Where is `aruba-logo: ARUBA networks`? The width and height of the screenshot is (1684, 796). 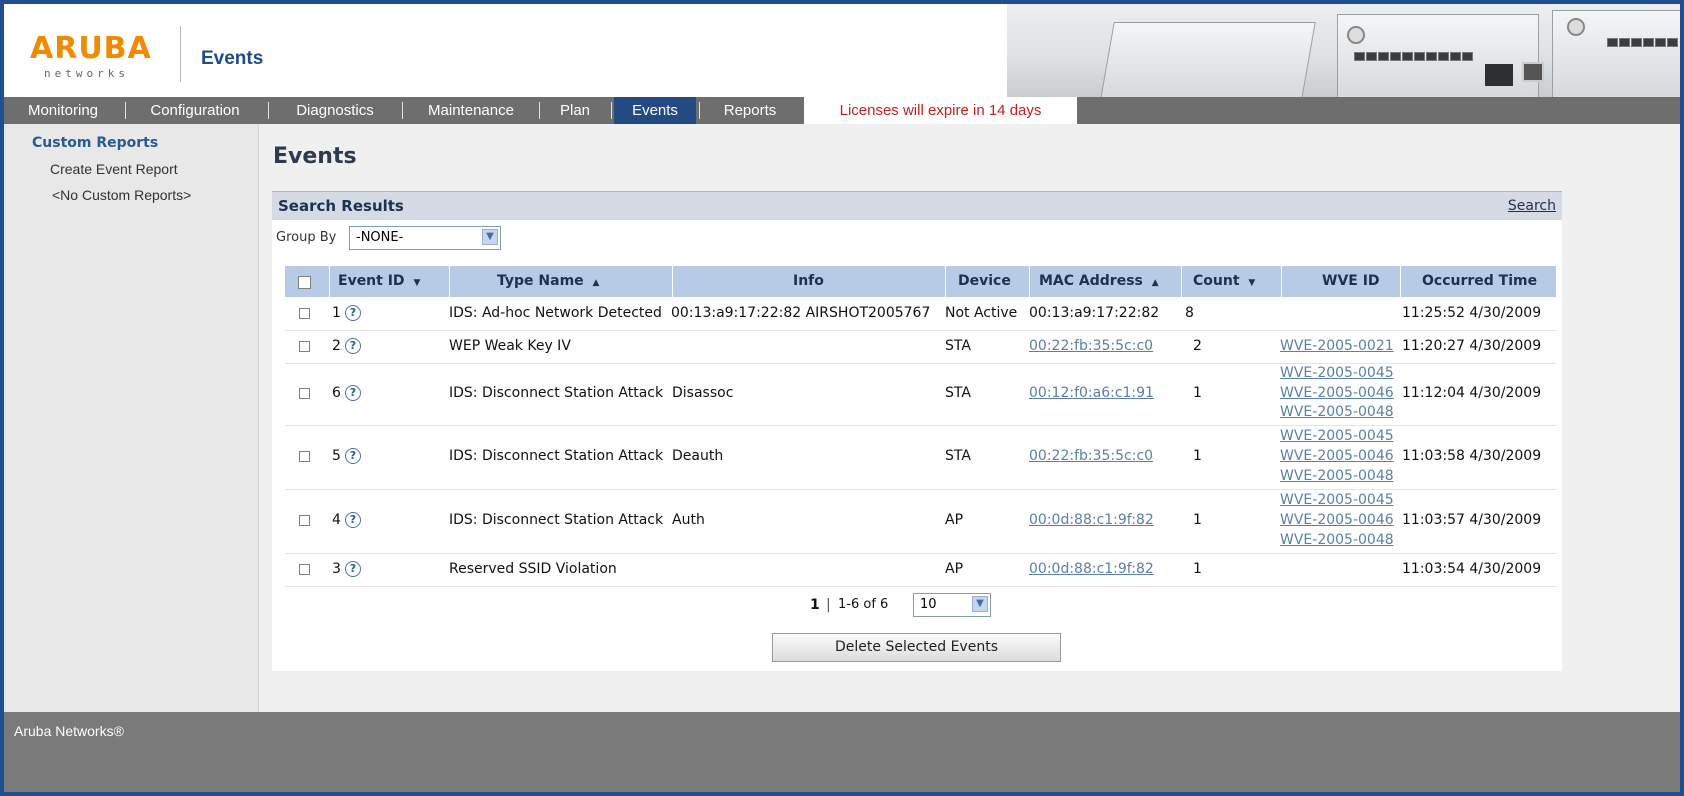
aruba-logo: ARUBA networks is located at coordinates (91, 56).